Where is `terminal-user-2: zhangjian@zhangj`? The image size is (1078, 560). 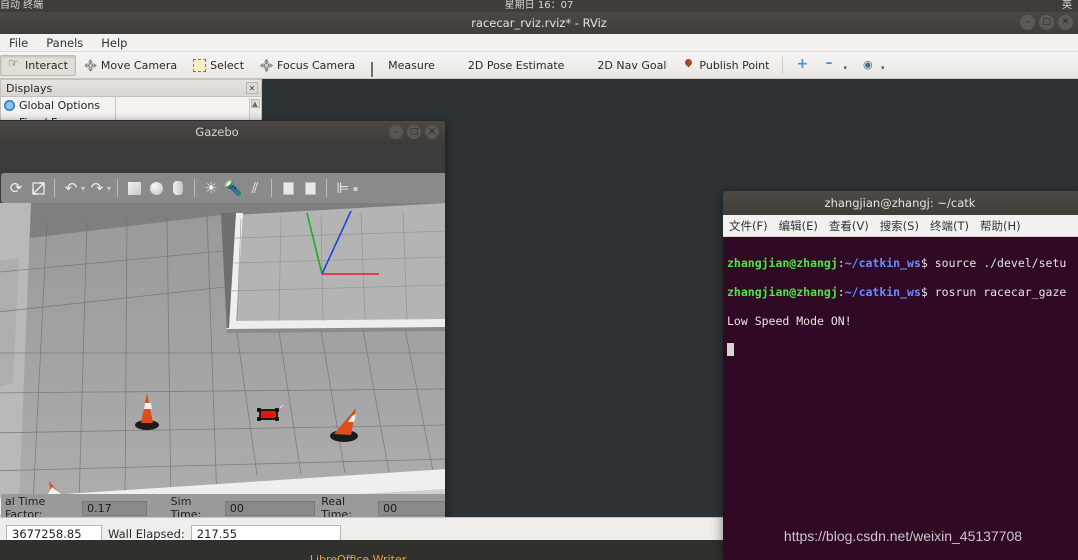
terminal-user-2: zhangjian@zhangj is located at coordinates (782, 291).